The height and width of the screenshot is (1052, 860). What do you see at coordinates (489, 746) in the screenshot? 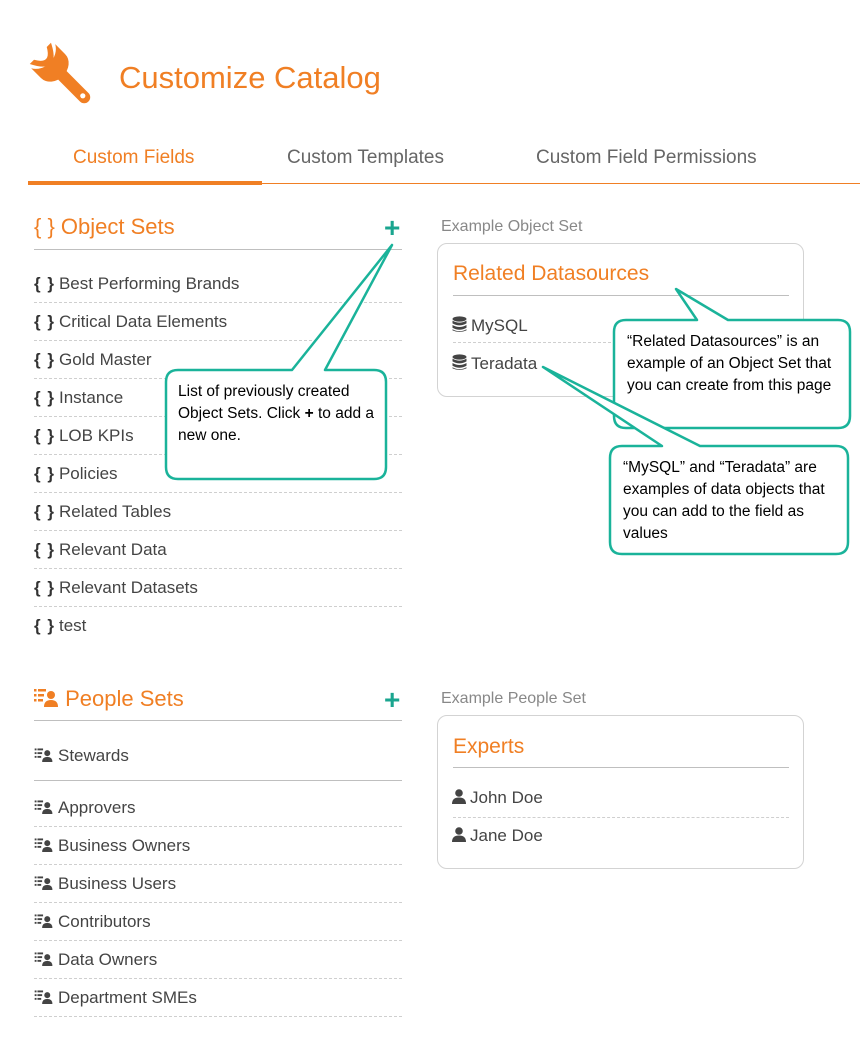
I see `example-people-set-title: Experts` at bounding box center [489, 746].